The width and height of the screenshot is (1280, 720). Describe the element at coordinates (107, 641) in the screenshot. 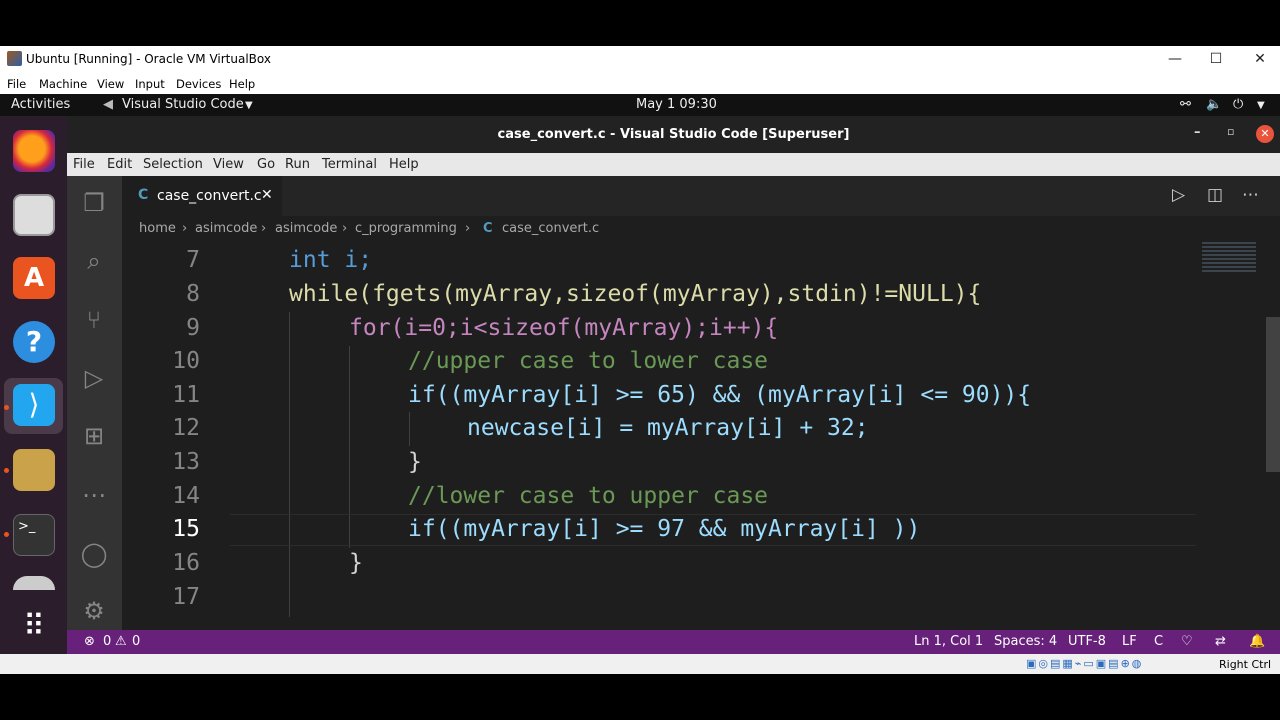

I see `errors-count: 0` at that location.